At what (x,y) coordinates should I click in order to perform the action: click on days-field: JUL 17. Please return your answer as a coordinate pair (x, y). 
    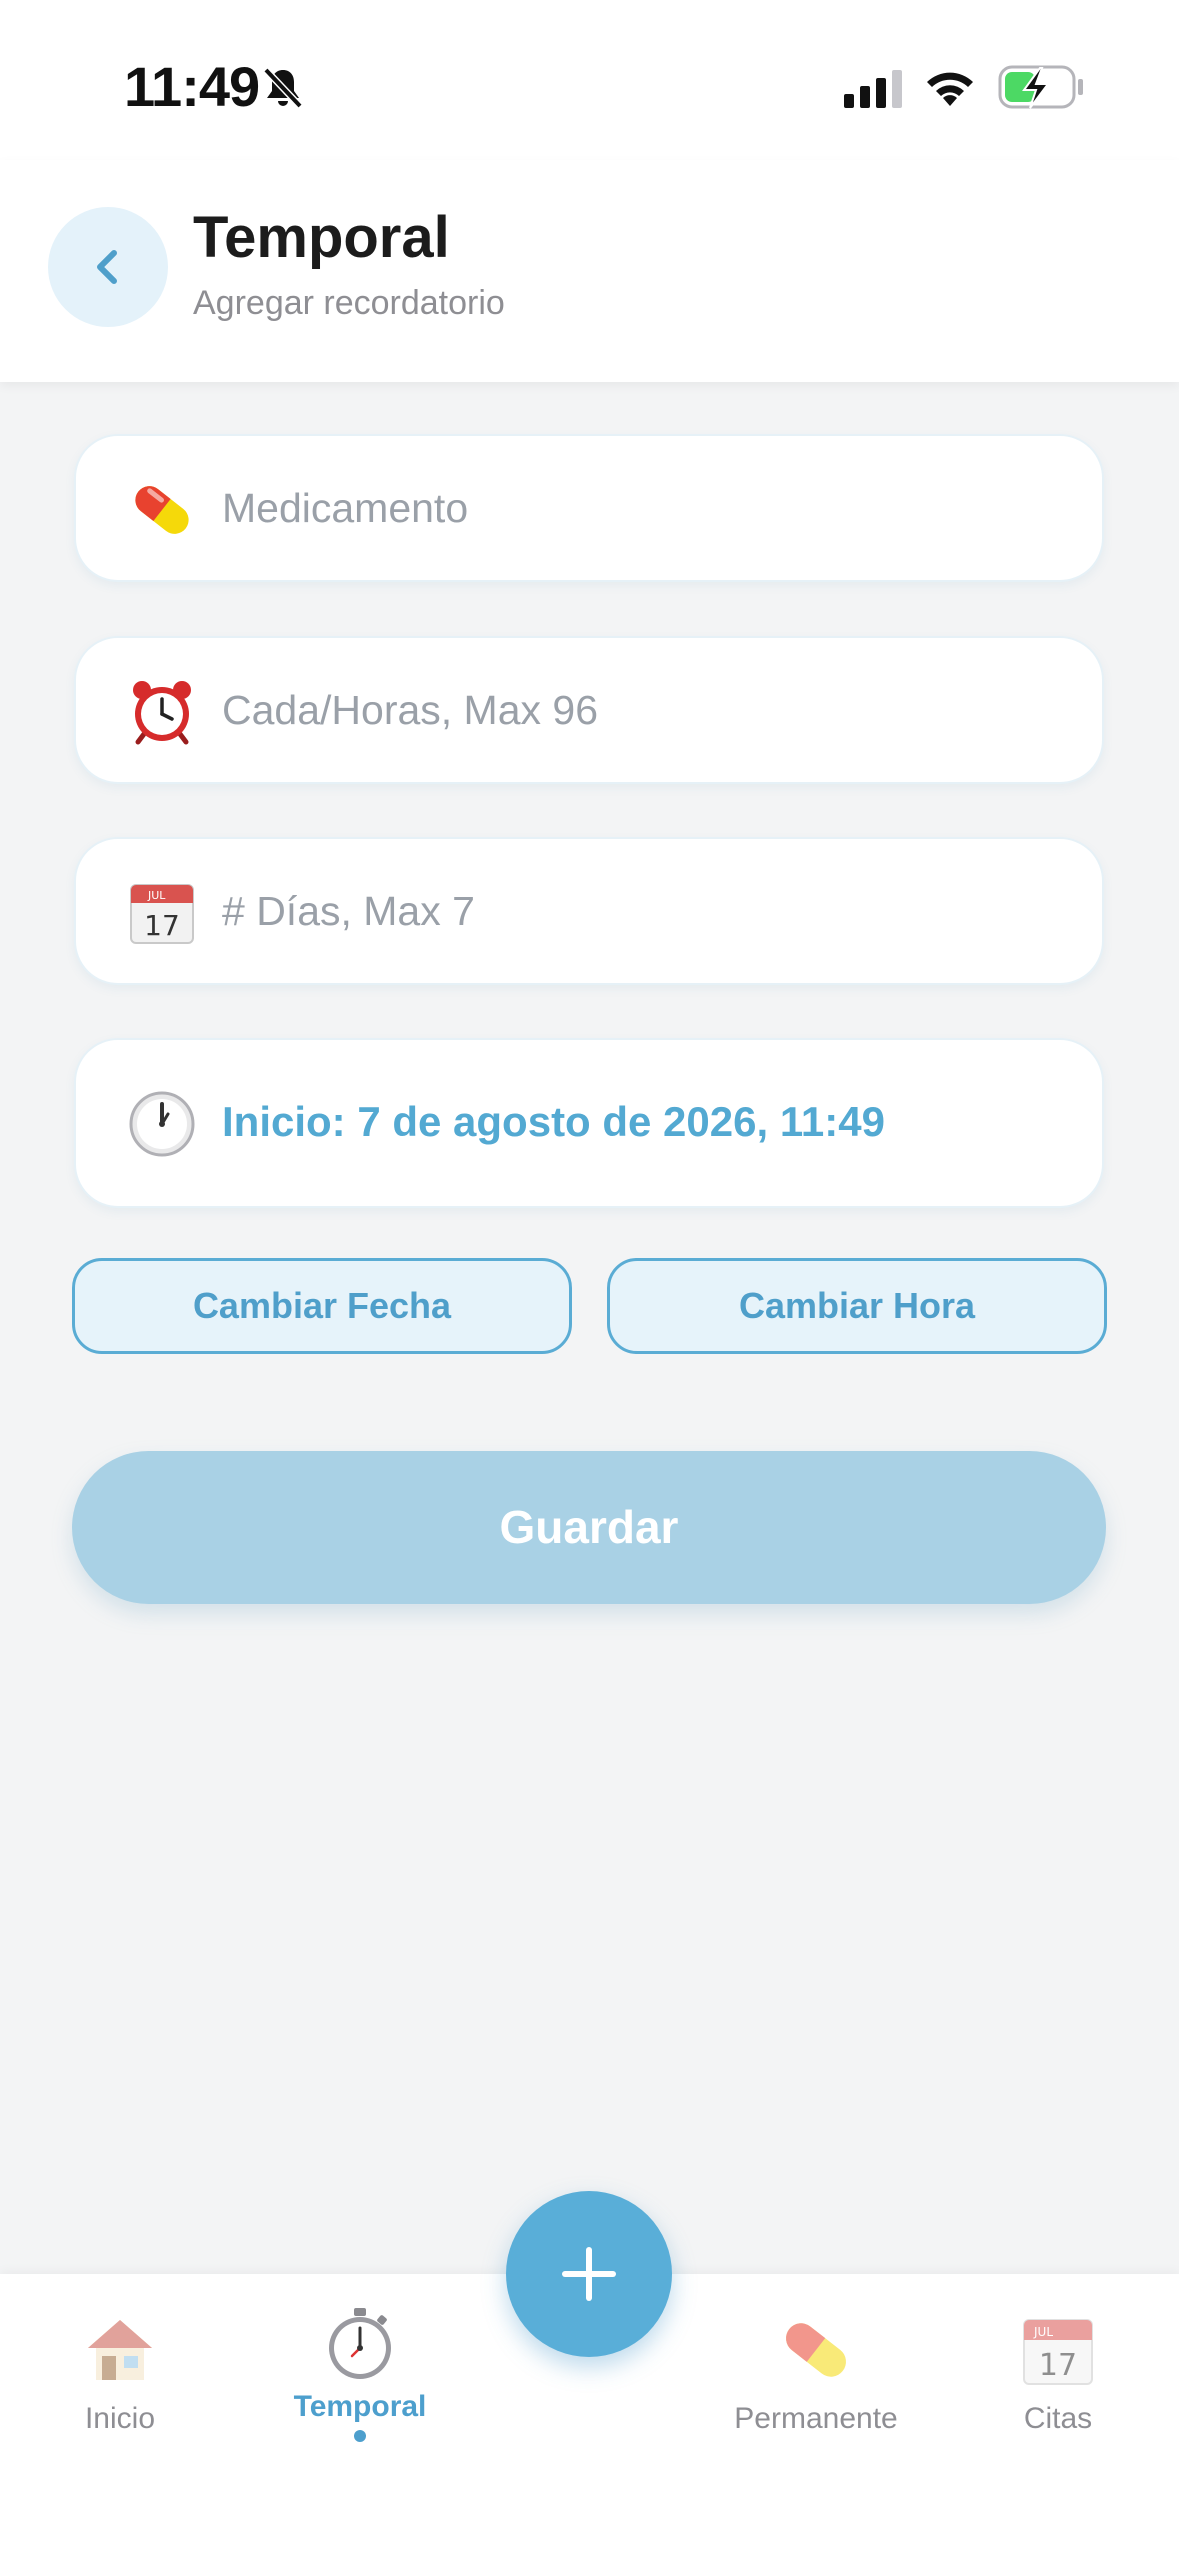
    Looking at the image, I should click on (589, 911).